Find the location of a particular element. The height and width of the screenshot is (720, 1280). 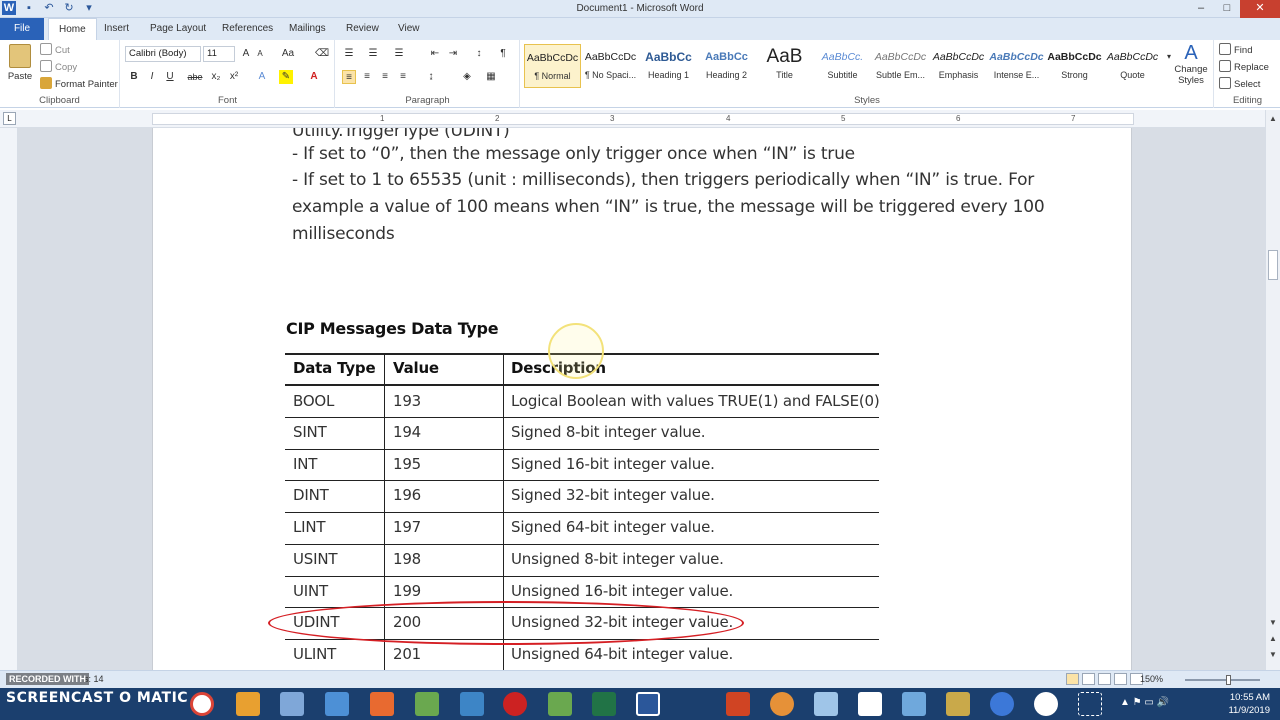

tab-references: References is located at coordinates (247, 29).